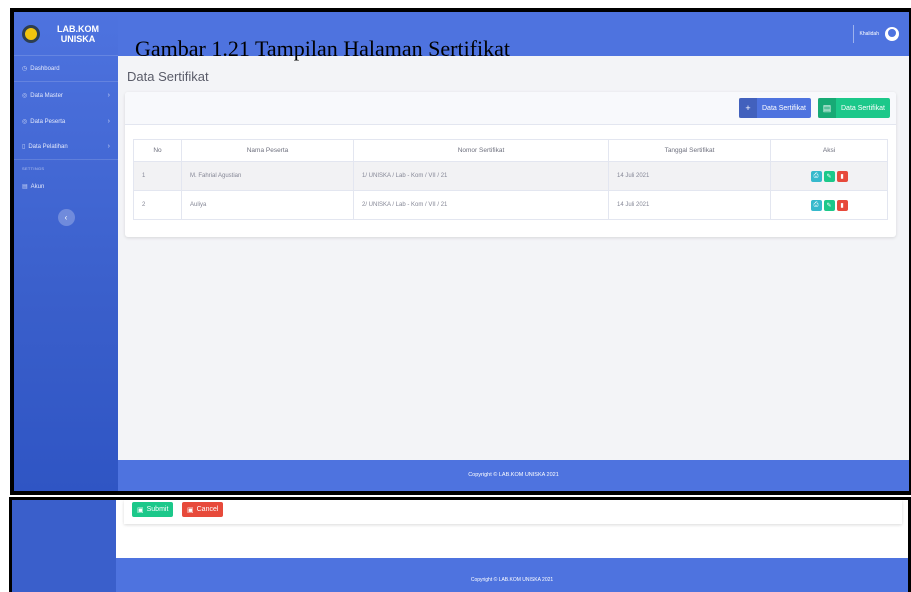  I want to click on user-name: Khalidah, so click(869, 34).